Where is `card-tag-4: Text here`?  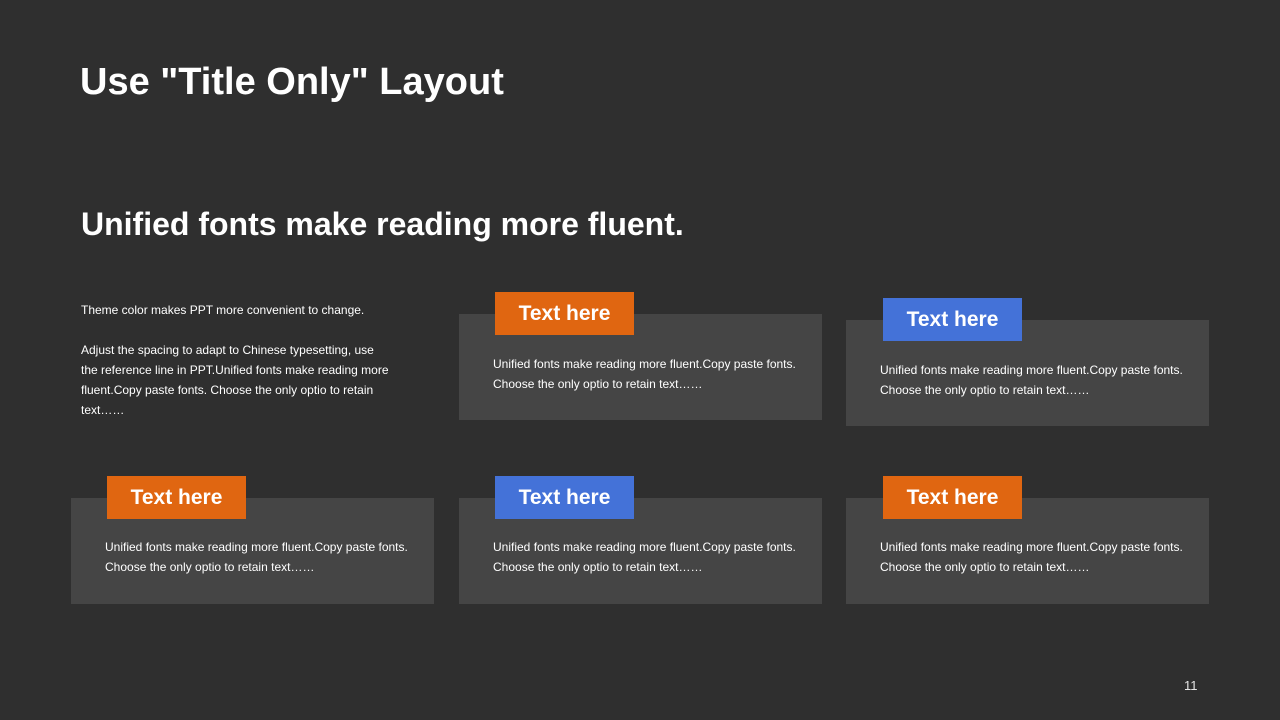
card-tag-4: Text here is located at coordinates (564, 497).